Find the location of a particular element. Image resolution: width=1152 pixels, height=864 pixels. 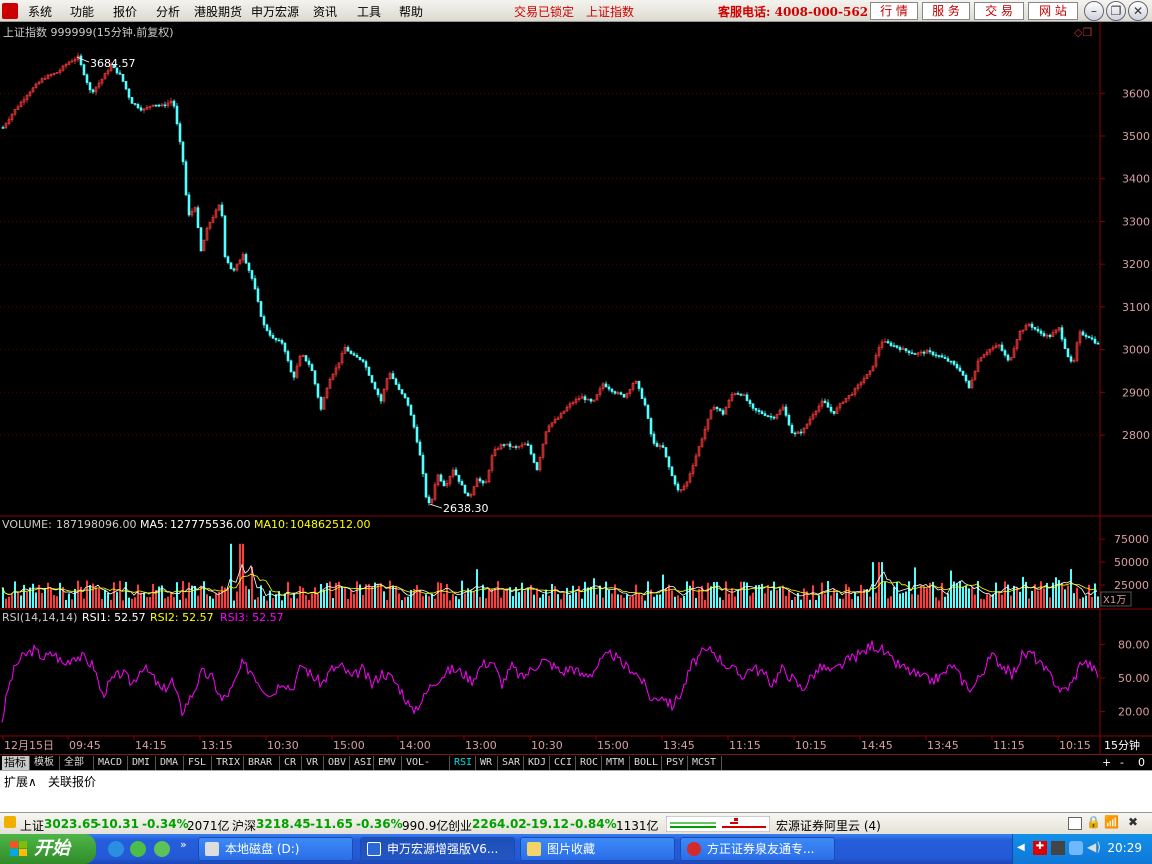

tray-shield-icon is located at coordinates (1076, 848).